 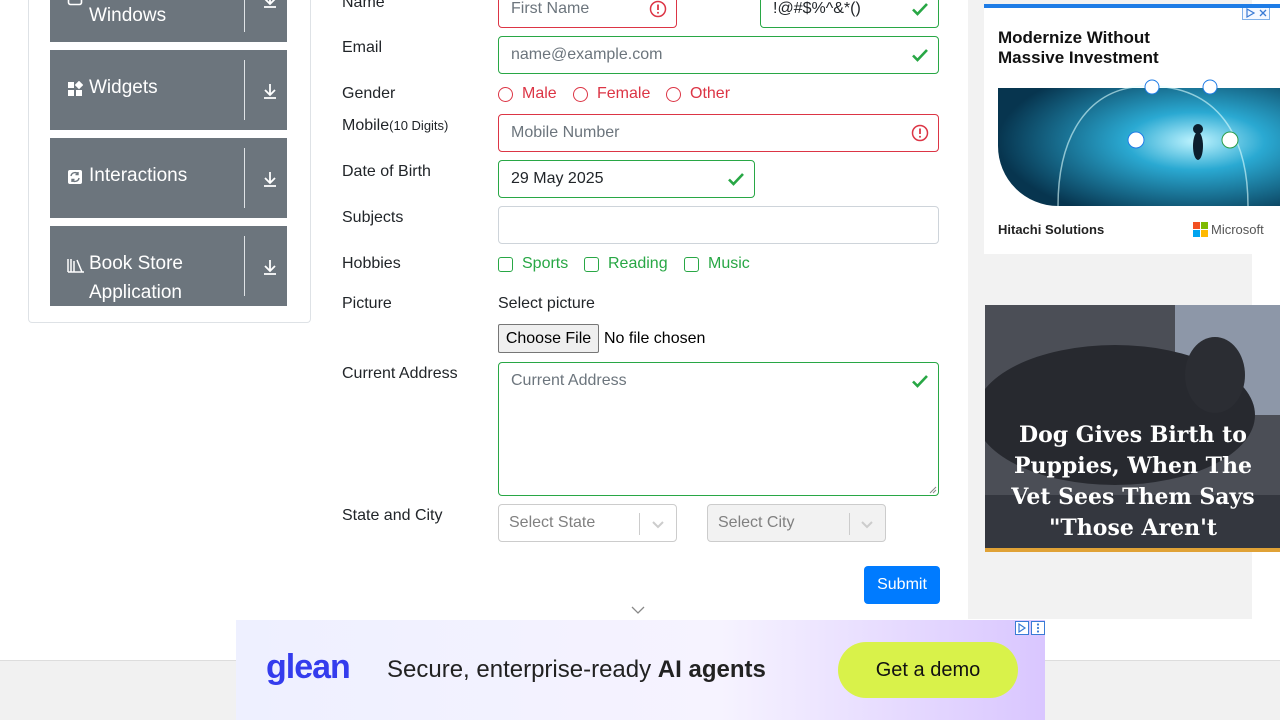 What do you see at coordinates (386, 171) in the screenshot?
I see `dob-label: Date of Birth` at bounding box center [386, 171].